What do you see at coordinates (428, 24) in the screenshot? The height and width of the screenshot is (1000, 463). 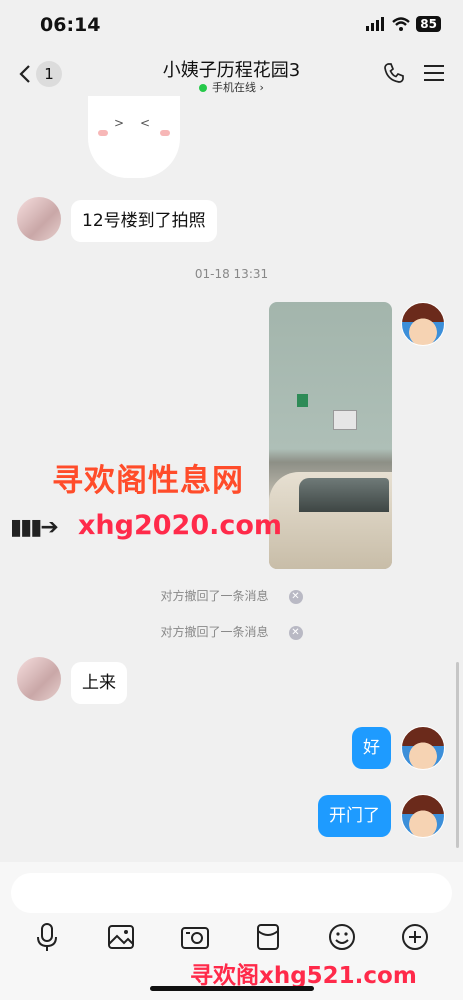 I see `battery-indicator: 85` at bounding box center [428, 24].